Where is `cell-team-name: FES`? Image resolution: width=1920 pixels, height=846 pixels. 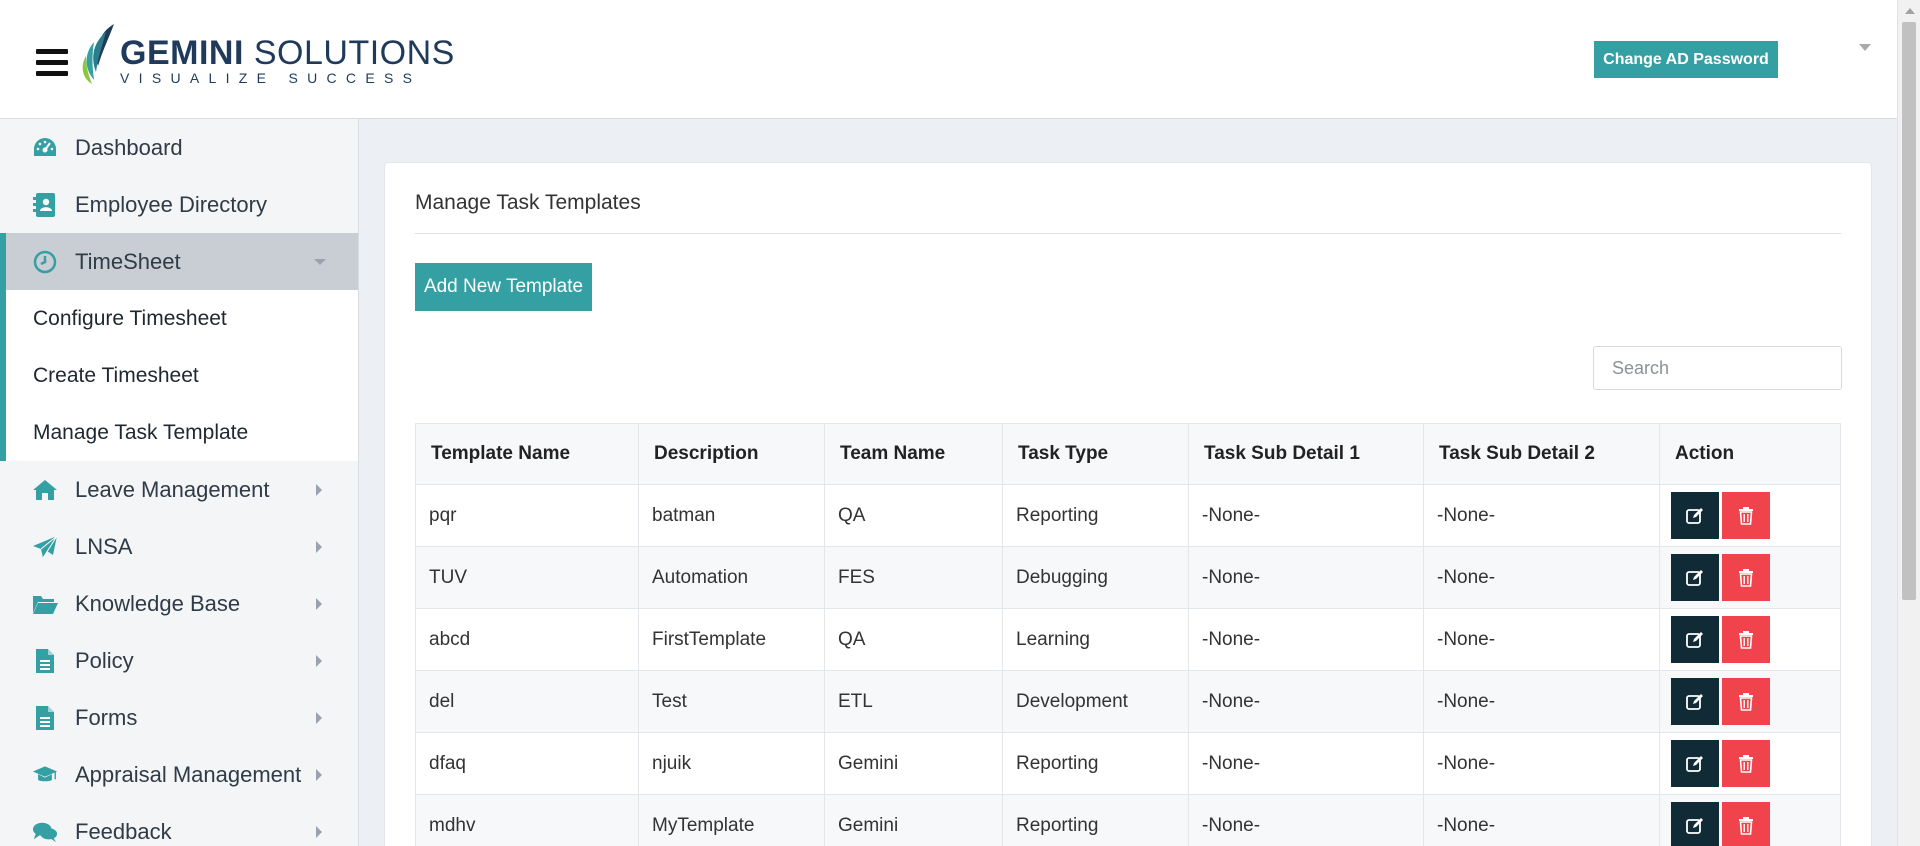 cell-team-name: FES is located at coordinates (913, 577).